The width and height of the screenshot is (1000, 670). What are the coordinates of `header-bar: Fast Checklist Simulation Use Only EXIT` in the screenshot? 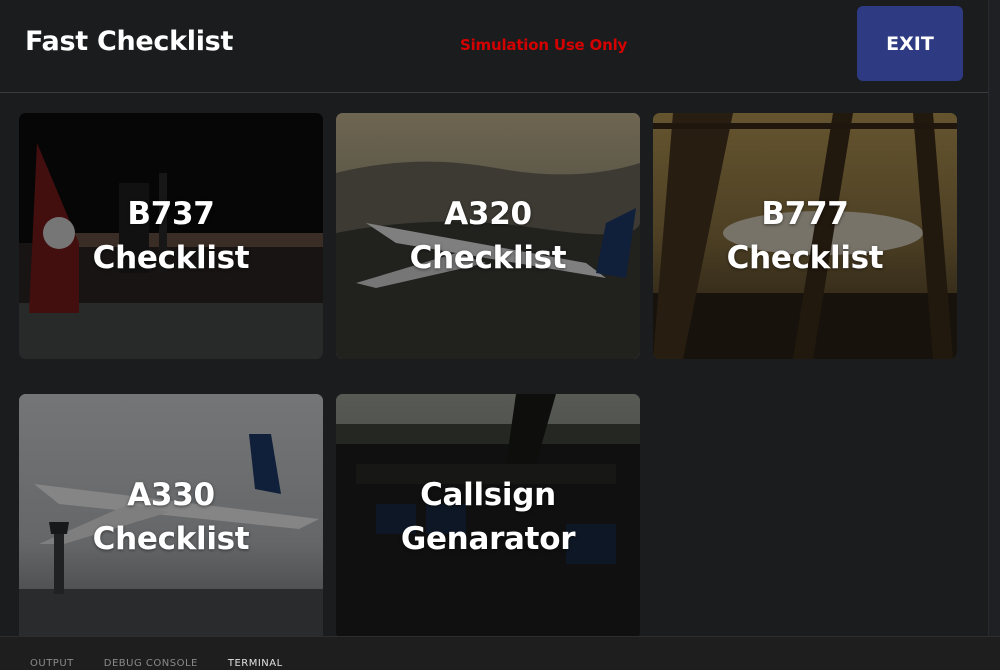 It's located at (494, 46).